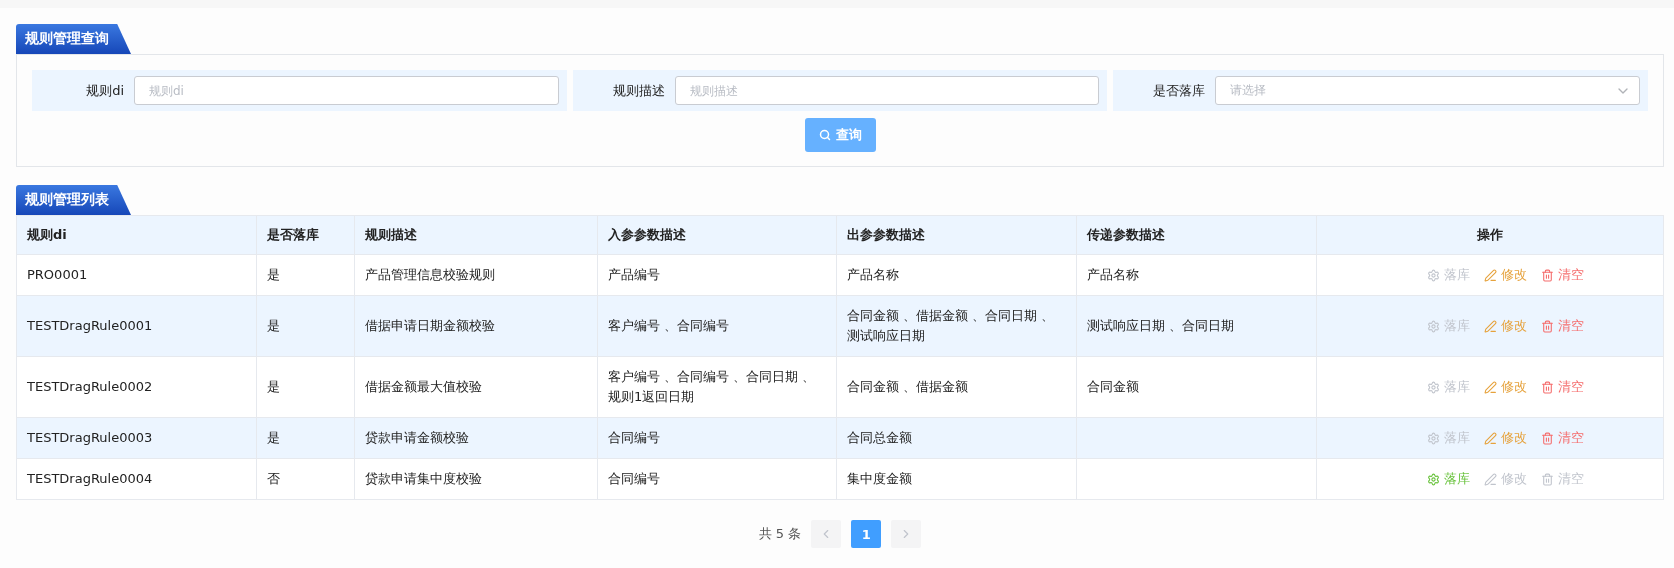 This screenshot has height=568, width=1674. I want to click on select-field: 请选择, so click(1427, 90).